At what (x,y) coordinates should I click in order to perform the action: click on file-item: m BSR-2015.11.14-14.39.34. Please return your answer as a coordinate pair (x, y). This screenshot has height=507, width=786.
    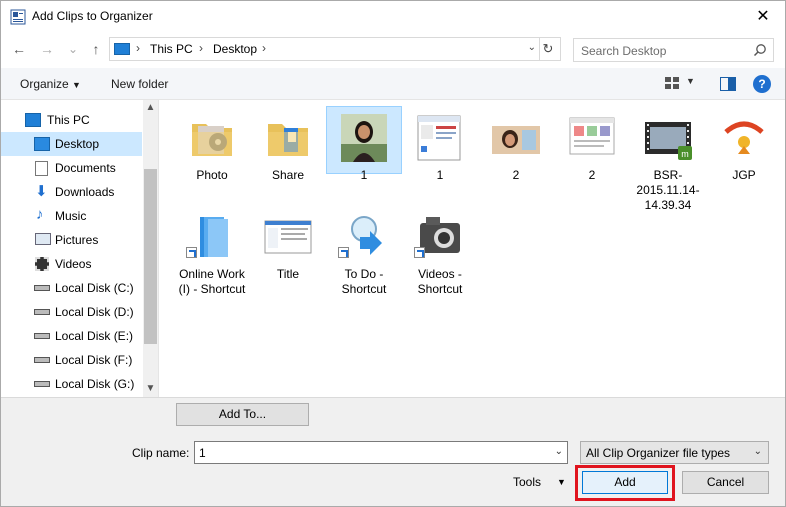
    Looking at the image, I should click on (668, 160).